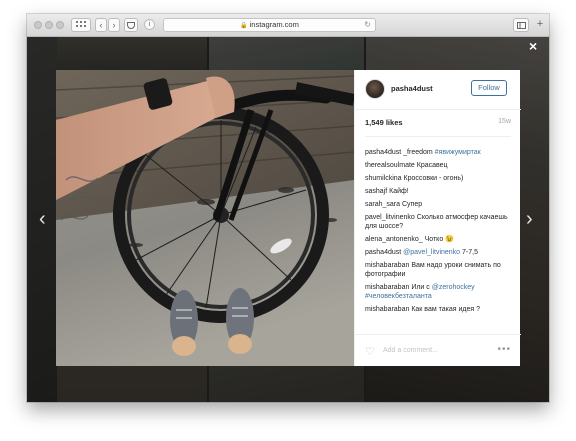 Image resolution: width=576 pixels, height=441 pixels. I want to click on pocket-icon, so click(131, 25).